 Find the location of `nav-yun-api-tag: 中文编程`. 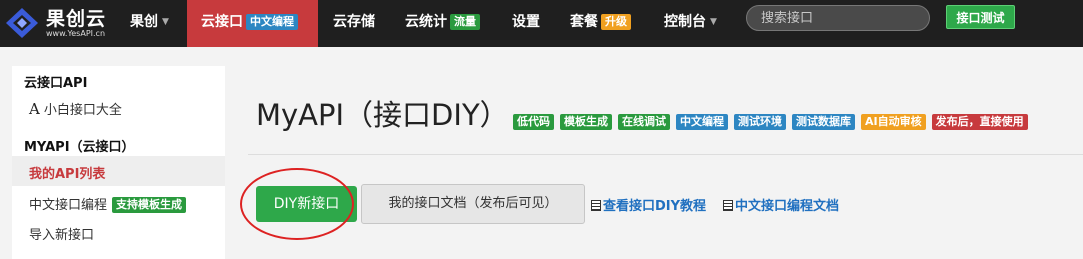

nav-yun-api-tag: 中文编程 is located at coordinates (272, 22).